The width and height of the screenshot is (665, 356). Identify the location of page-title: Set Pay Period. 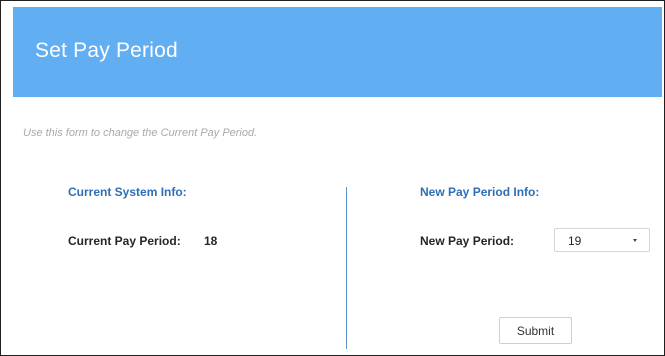
(106, 50).